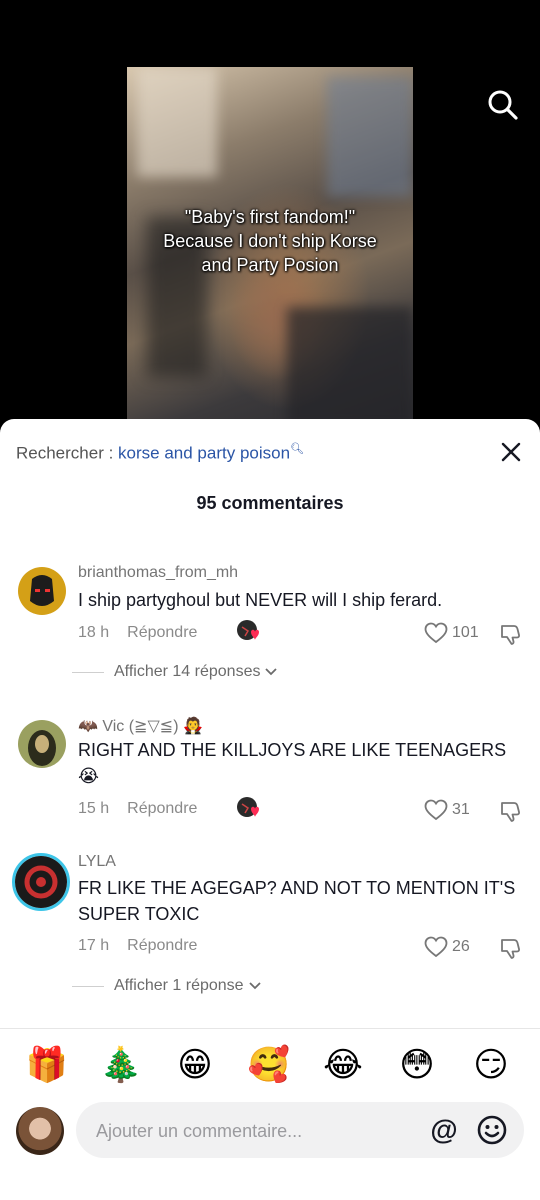 The image size is (540, 1200). What do you see at coordinates (503, 105) in the screenshot?
I see `search-icon` at bounding box center [503, 105].